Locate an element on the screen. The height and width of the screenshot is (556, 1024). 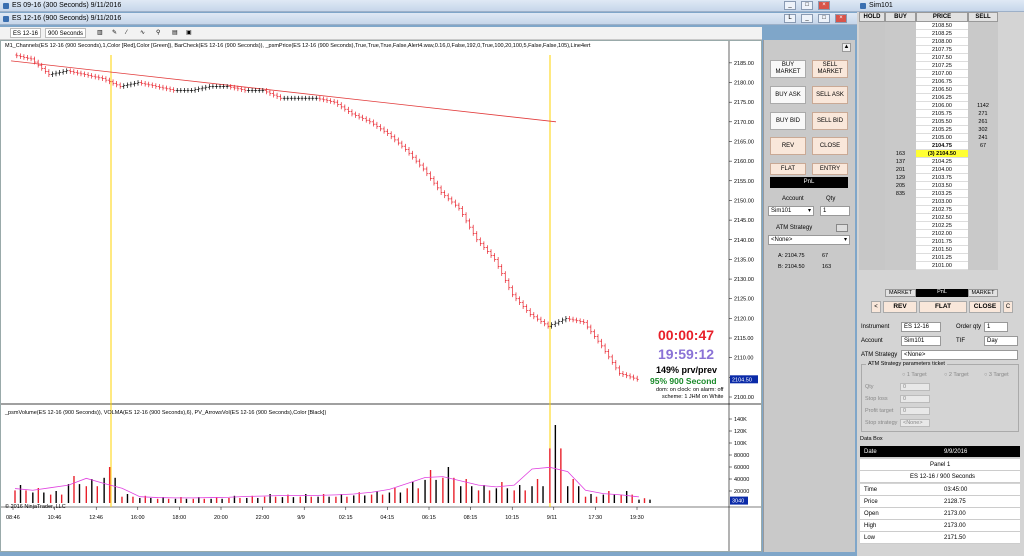
ladder-row: 2107.50 is located at coordinates (940, 58).